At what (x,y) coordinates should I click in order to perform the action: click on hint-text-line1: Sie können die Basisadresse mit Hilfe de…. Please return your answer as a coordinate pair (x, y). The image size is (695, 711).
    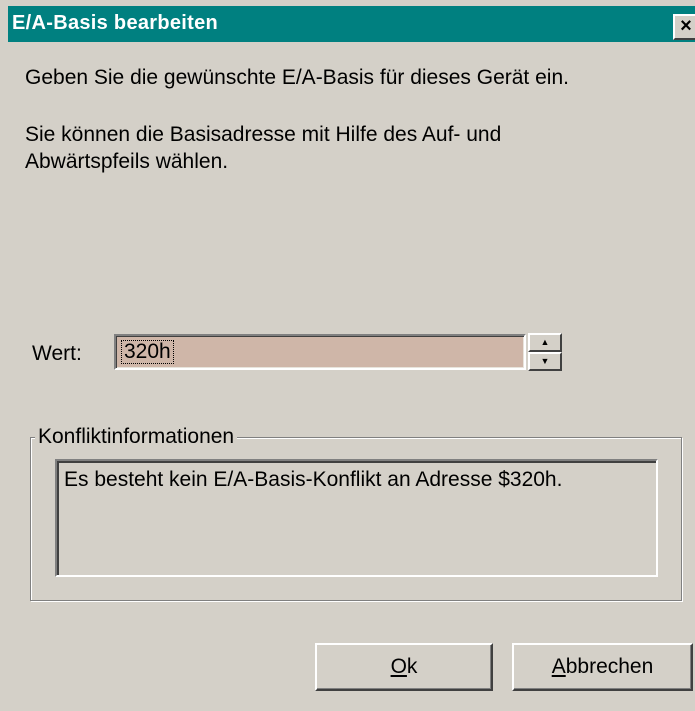
    Looking at the image, I should click on (263, 134).